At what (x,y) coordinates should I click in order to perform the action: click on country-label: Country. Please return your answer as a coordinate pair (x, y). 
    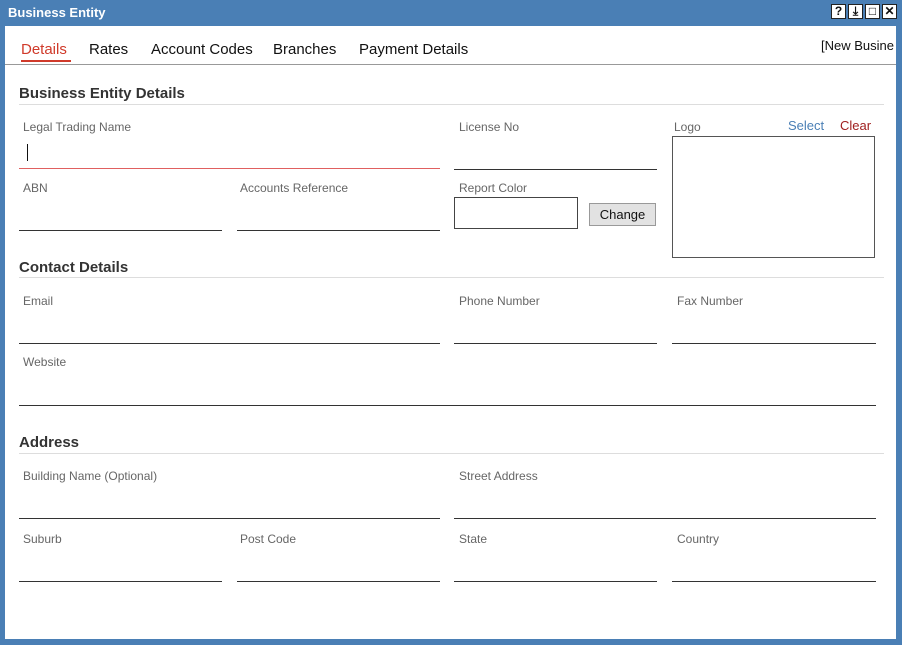
    Looking at the image, I should click on (698, 539).